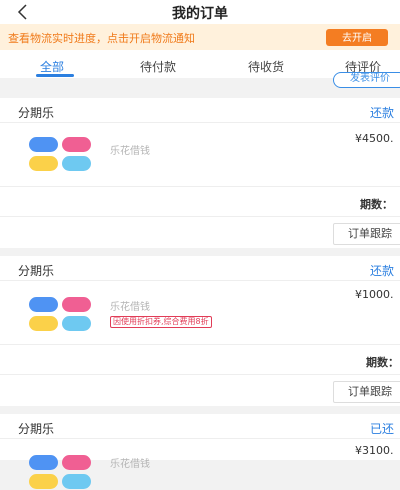  Describe the element at coordinates (266, 66) in the screenshot. I see `tab-pending-receipt: 待收货` at that location.